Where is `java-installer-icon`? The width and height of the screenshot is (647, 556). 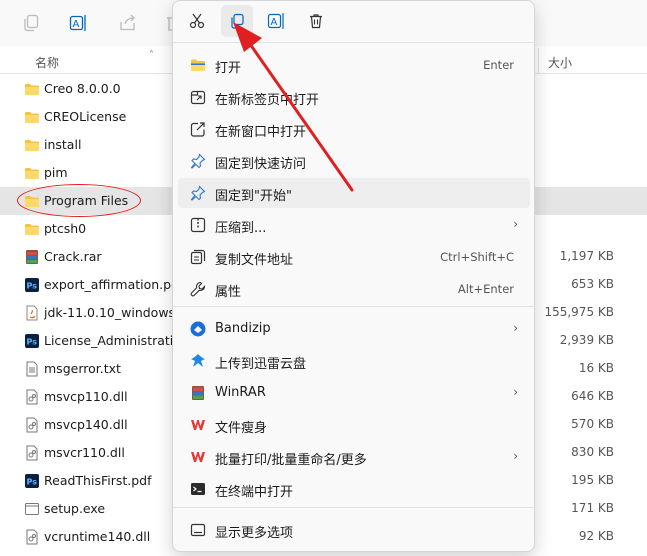
java-installer-icon is located at coordinates (32, 313).